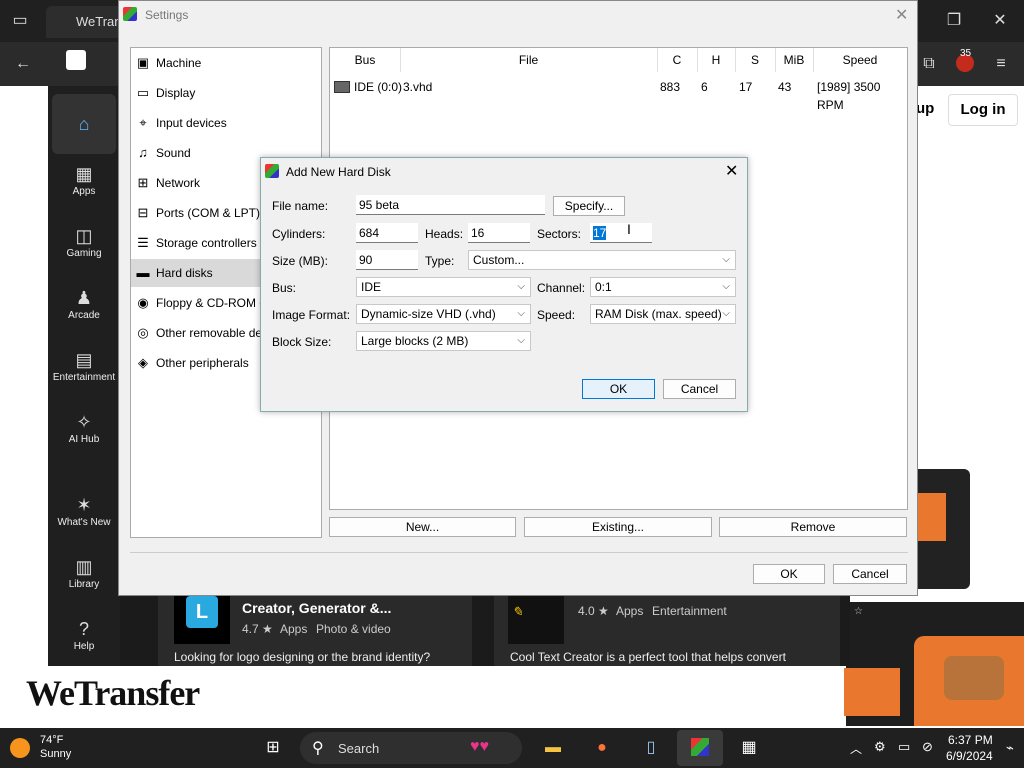  Describe the element at coordinates (387, 233) in the screenshot. I see `cylinders-input: 684` at that location.